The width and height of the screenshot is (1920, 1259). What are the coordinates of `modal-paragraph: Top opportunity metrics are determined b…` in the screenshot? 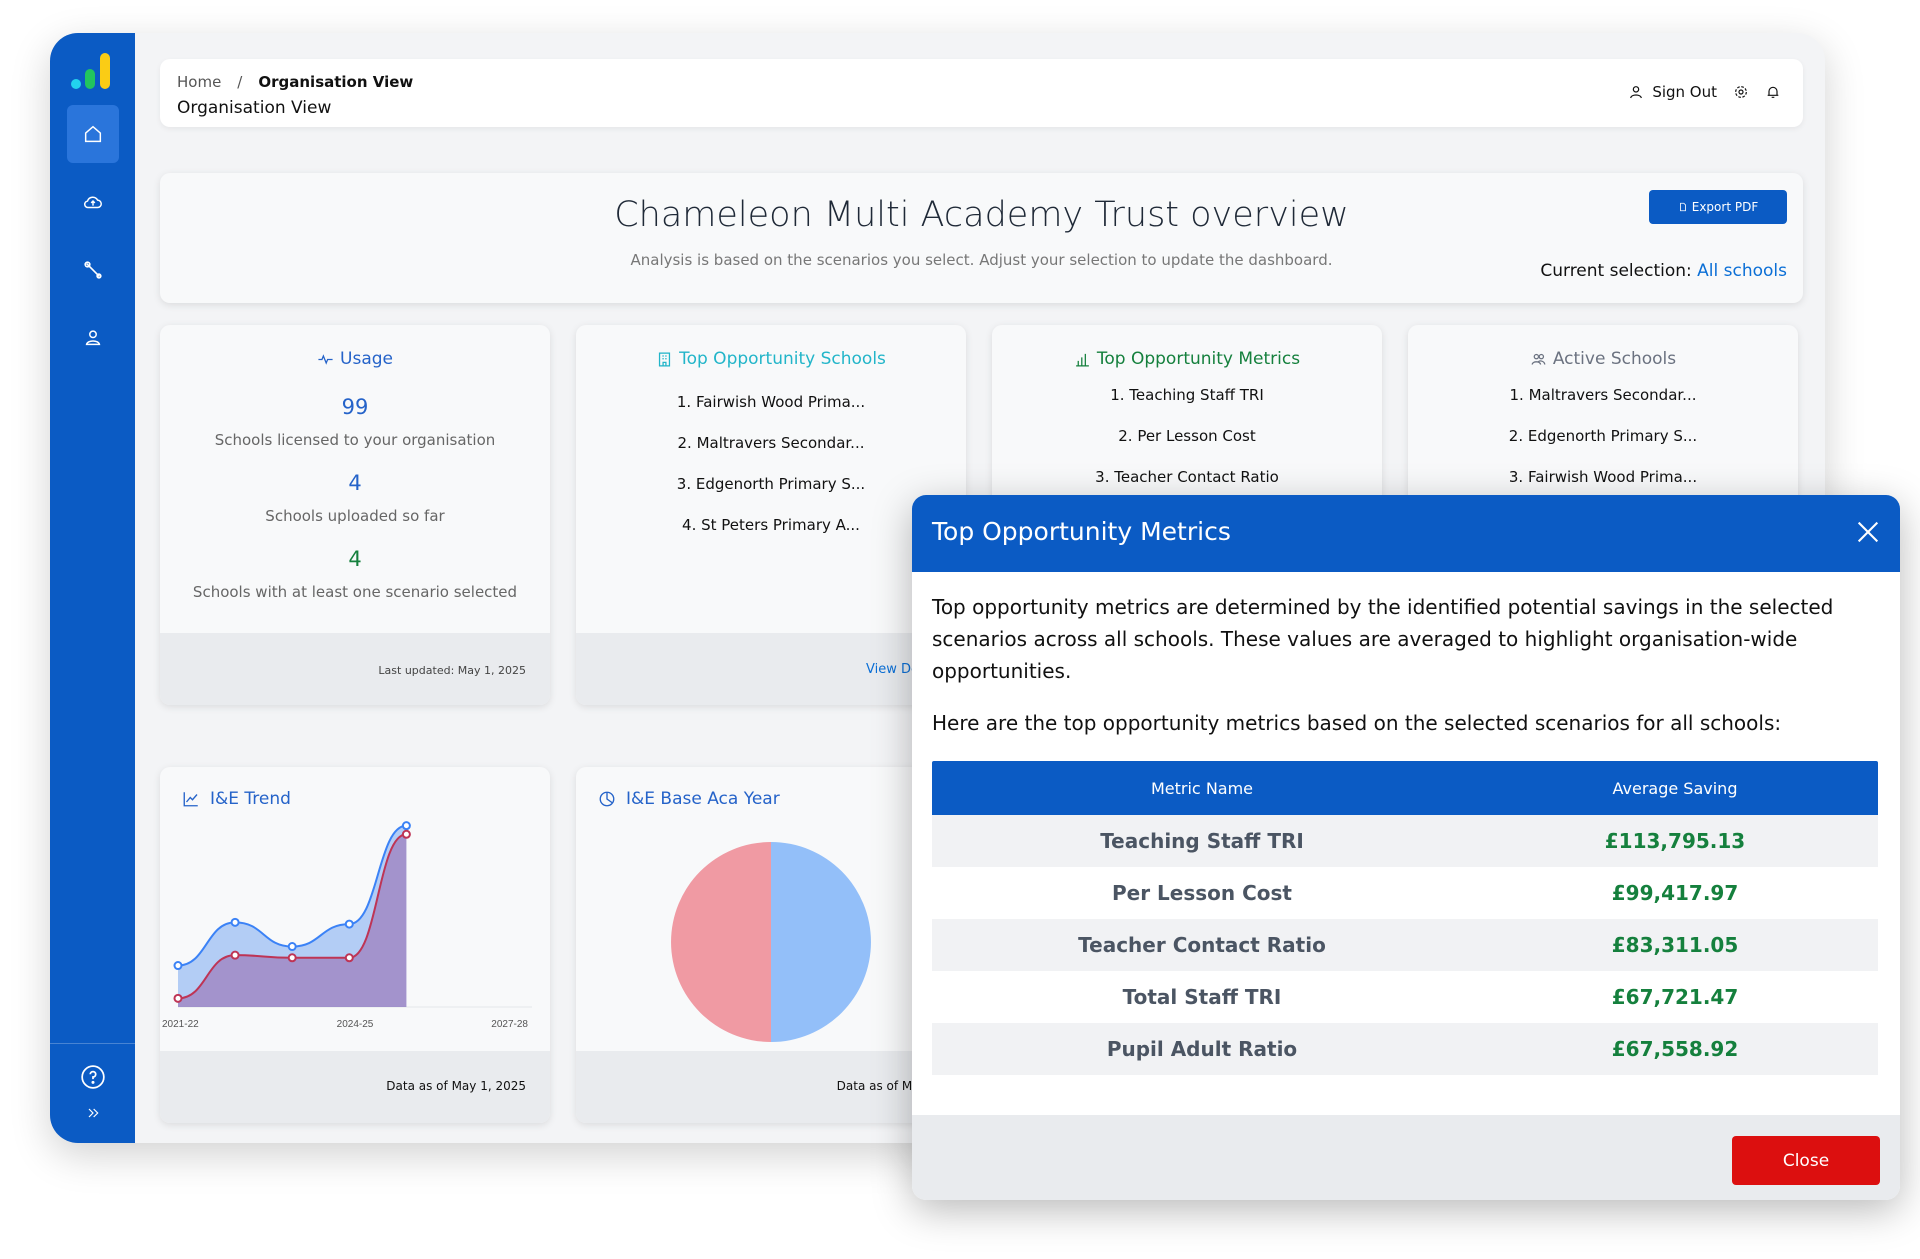 It's located at (1383, 639).